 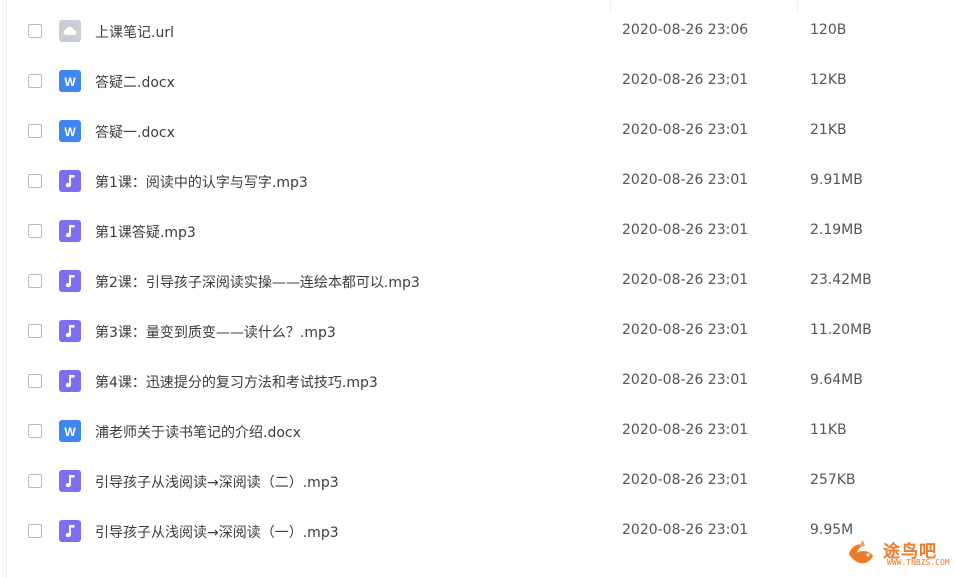 I want to click on cloud-link-icon, so click(x=70, y=31).